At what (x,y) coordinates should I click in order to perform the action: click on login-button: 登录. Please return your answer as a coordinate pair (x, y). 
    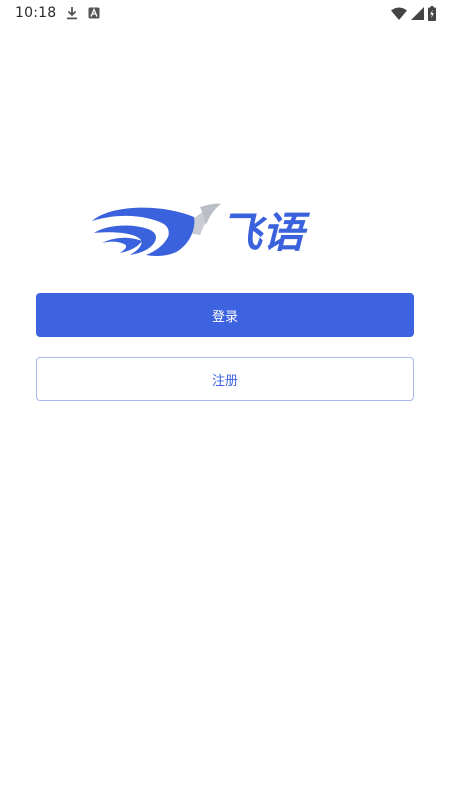
    Looking at the image, I should click on (225, 315).